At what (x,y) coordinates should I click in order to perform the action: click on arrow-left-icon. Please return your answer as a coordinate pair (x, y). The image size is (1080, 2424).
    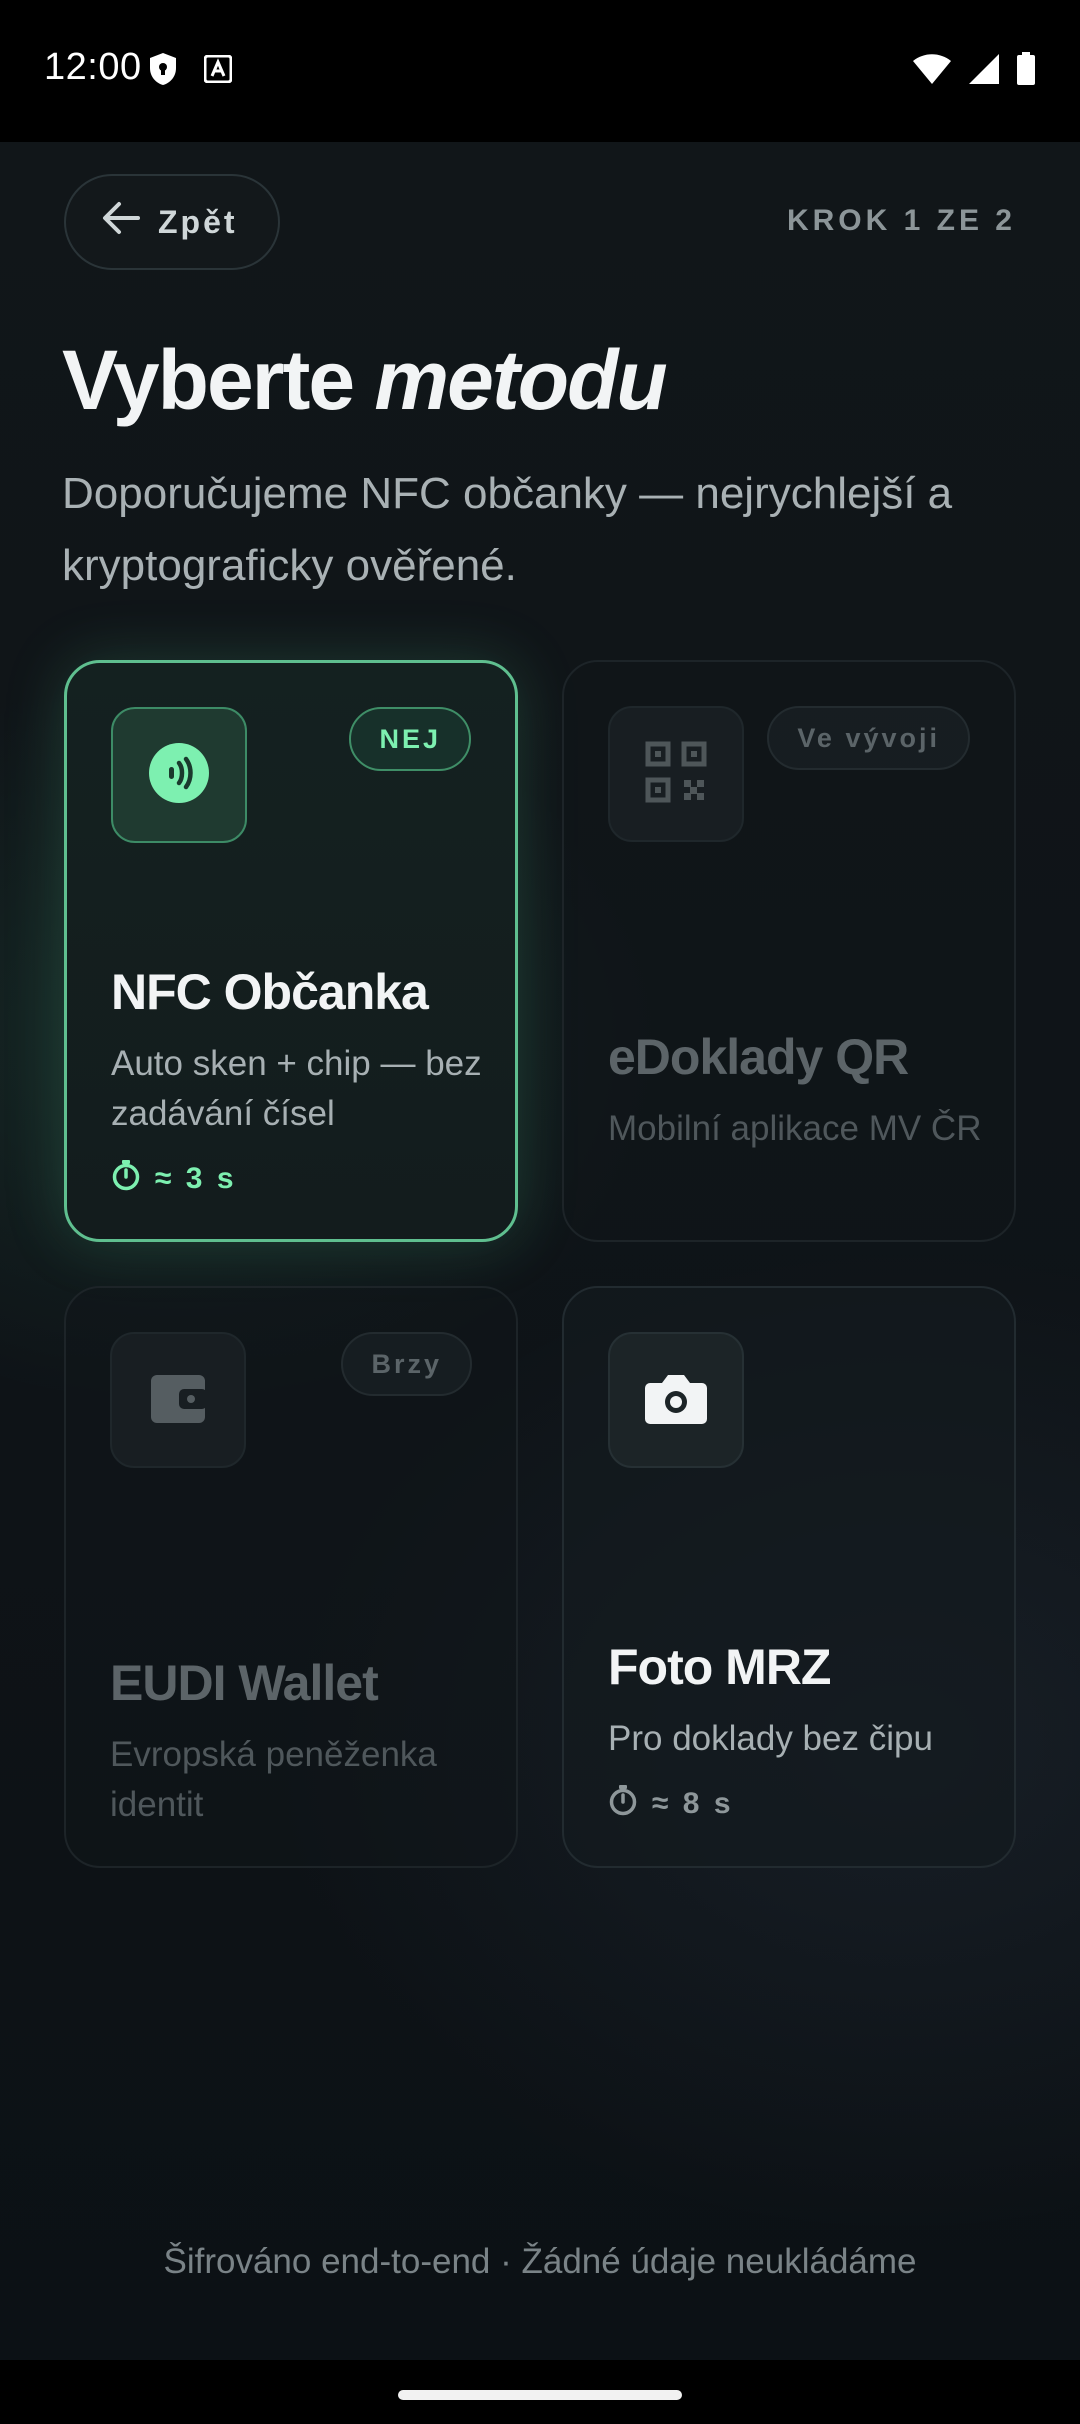
    Looking at the image, I should click on (121, 222).